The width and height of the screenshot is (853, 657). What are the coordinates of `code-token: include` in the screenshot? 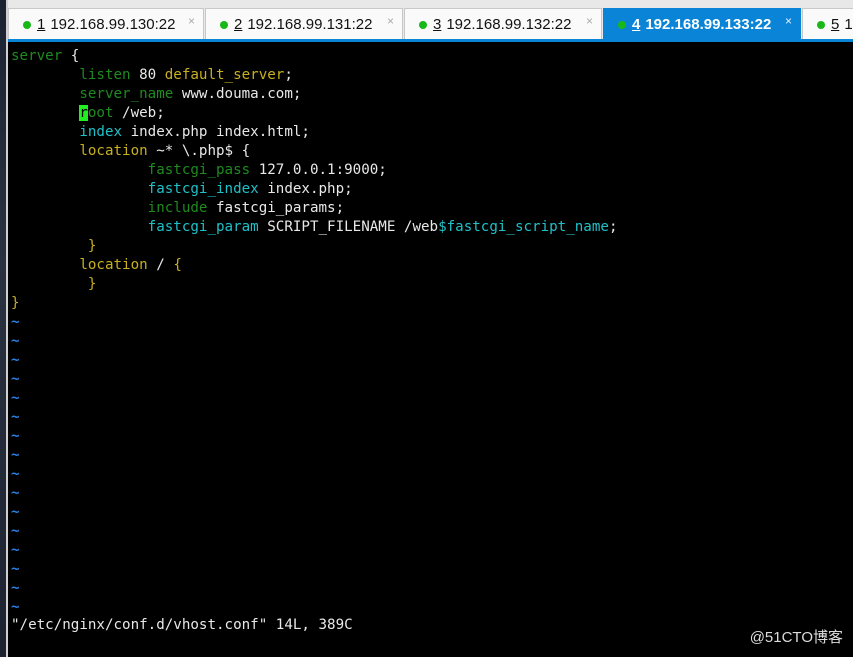 It's located at (177, 208).